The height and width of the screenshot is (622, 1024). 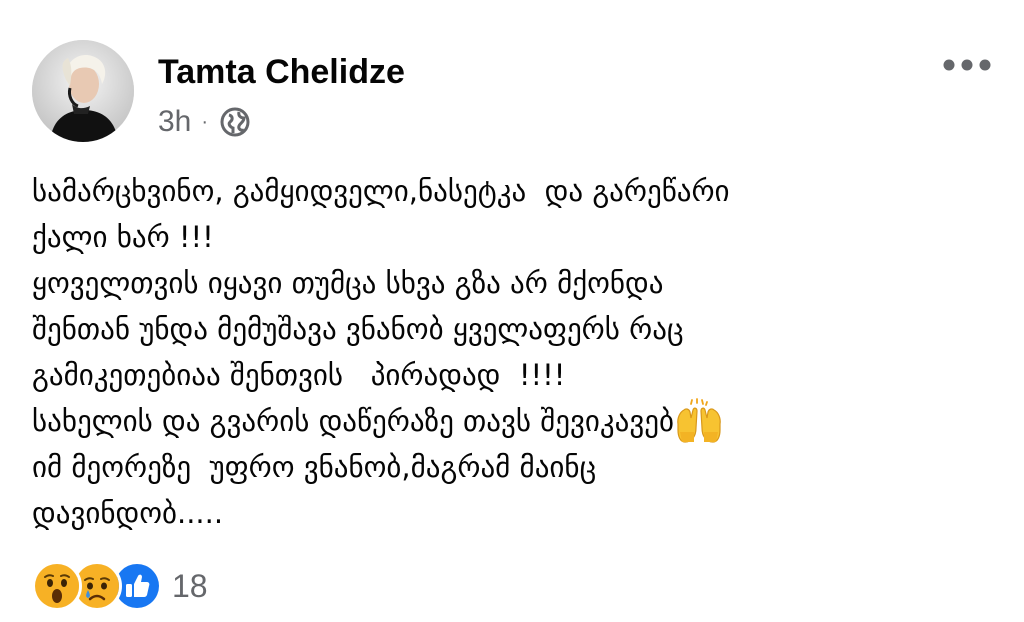 What do you see at coordinates (299, 375) in the screenshot?
I see `post-text-line: გამიკეთებიაა შენთვის პირადად !!!!` at bounding box center [299, 375].